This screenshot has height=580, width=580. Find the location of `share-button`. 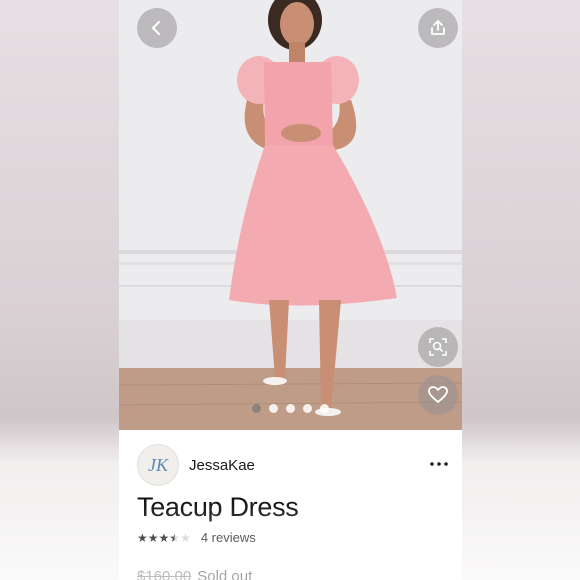

share-button is located at coordinates (438, 28).